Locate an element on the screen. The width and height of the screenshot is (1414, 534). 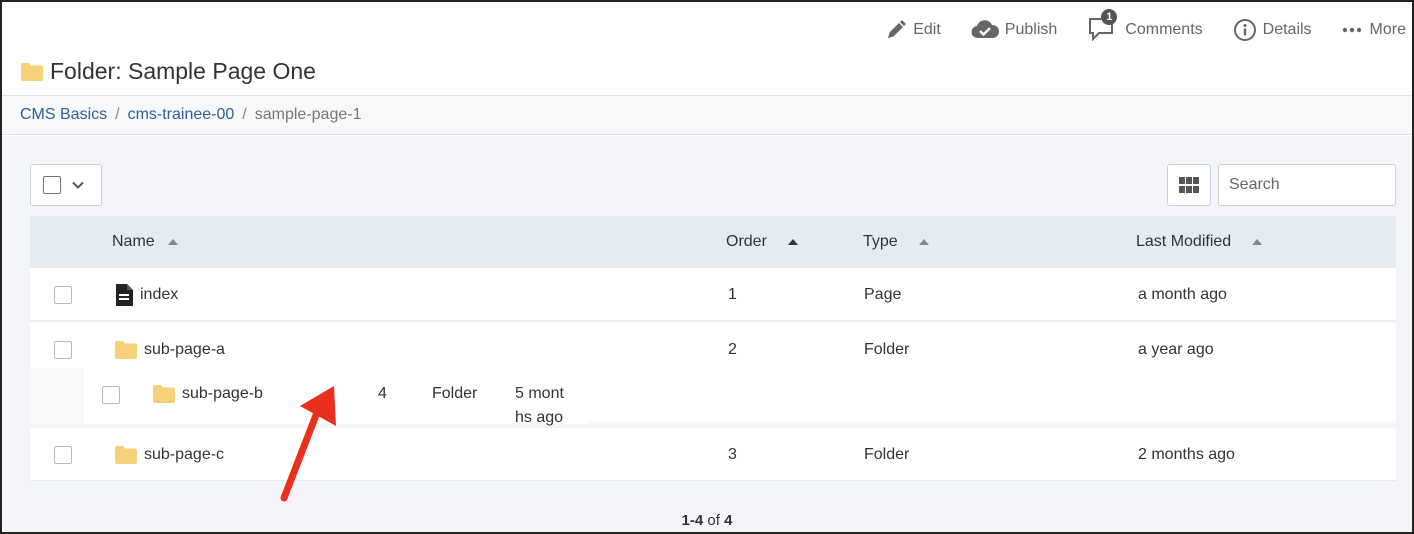
breadcrumb-current: sample-page-1 is located at coordinates (308, 114).